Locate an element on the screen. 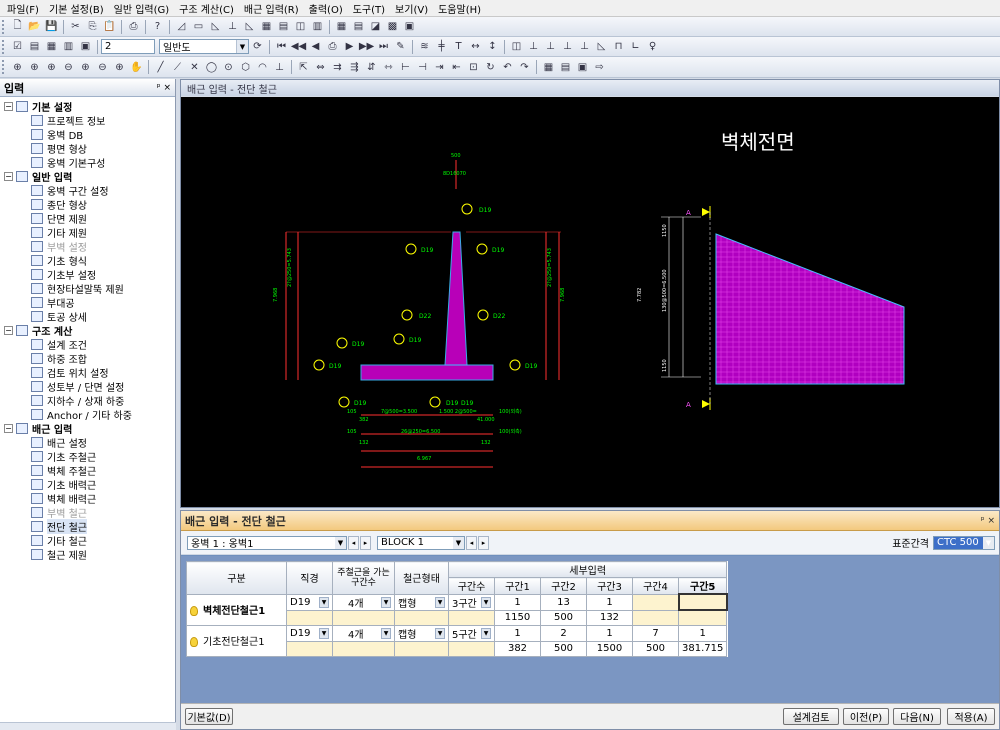  tree-item: 벽체 주철근 is located at coordinates (87, 470).